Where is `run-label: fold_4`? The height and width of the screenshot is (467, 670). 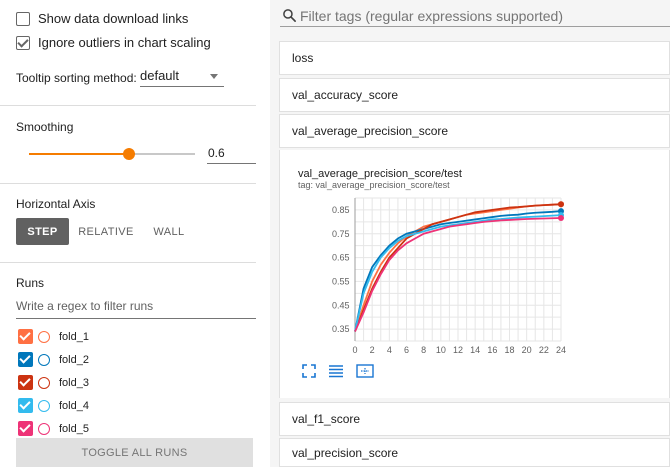 run-label: fold_4 is located at coordinates (74, 405).